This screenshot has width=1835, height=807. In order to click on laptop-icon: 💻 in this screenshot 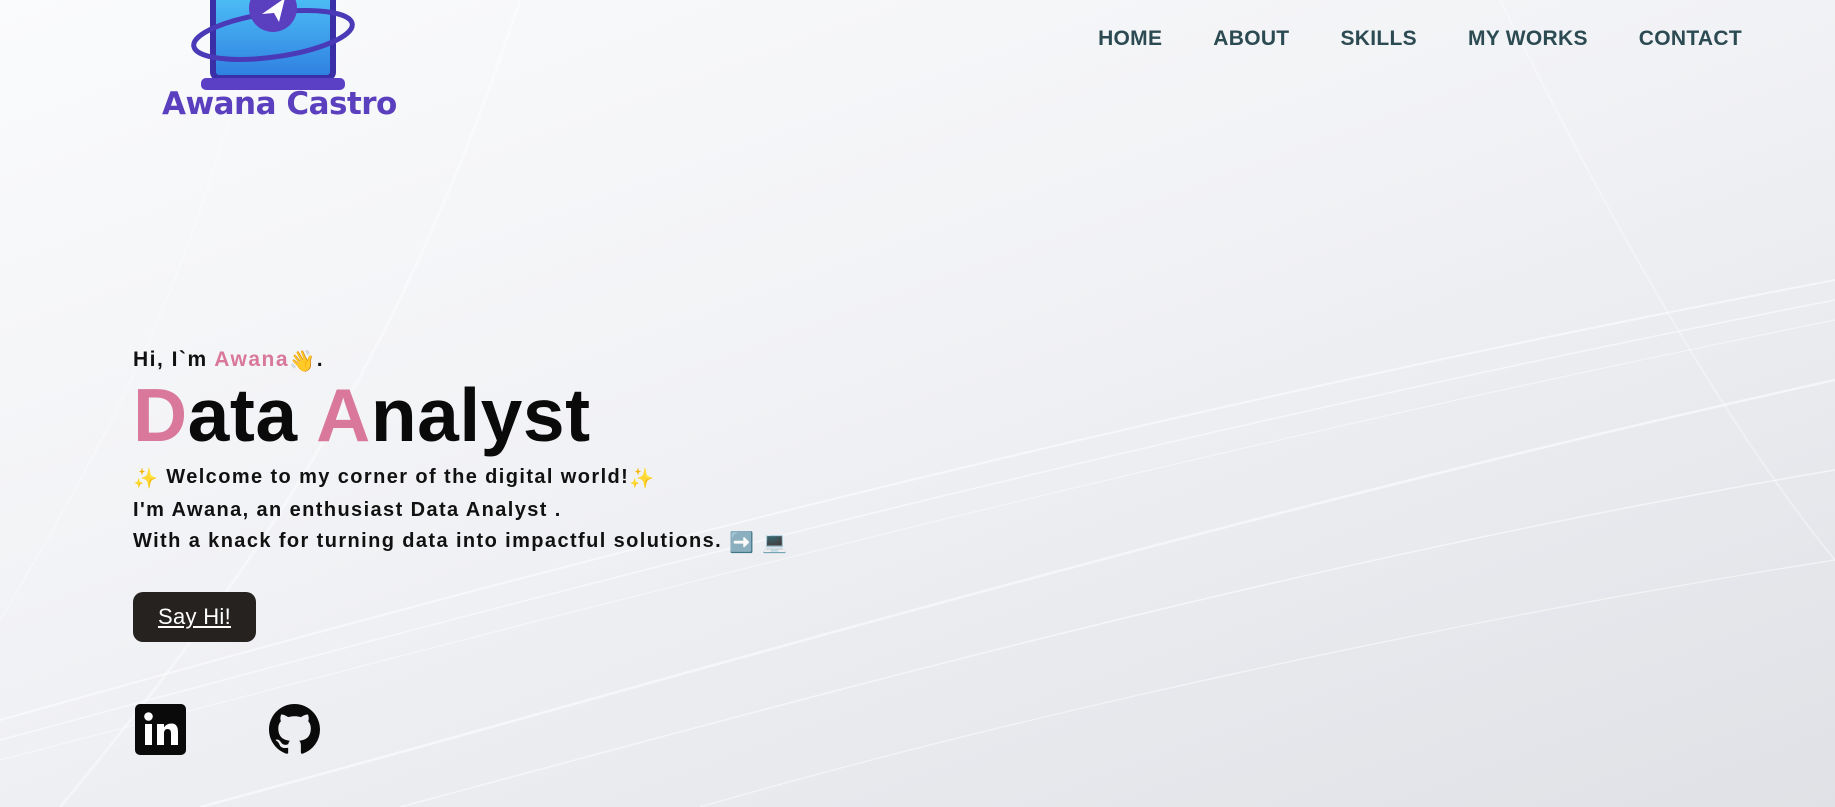, I will do `click(775, 543)`.